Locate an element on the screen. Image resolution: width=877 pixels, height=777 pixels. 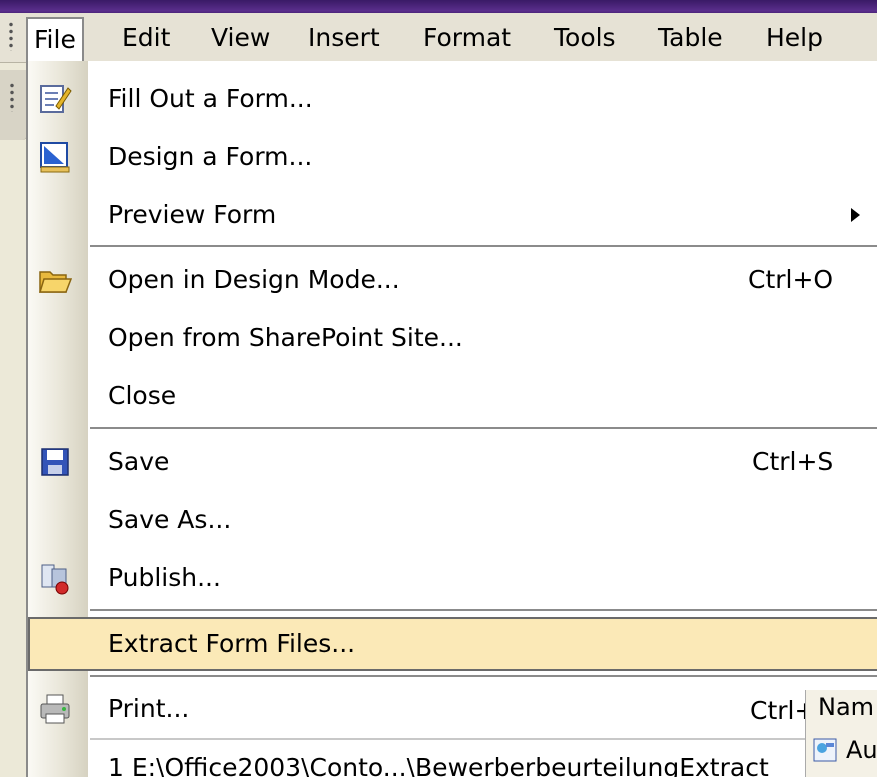
menu-help: Help is located at coordinates (794, 38).